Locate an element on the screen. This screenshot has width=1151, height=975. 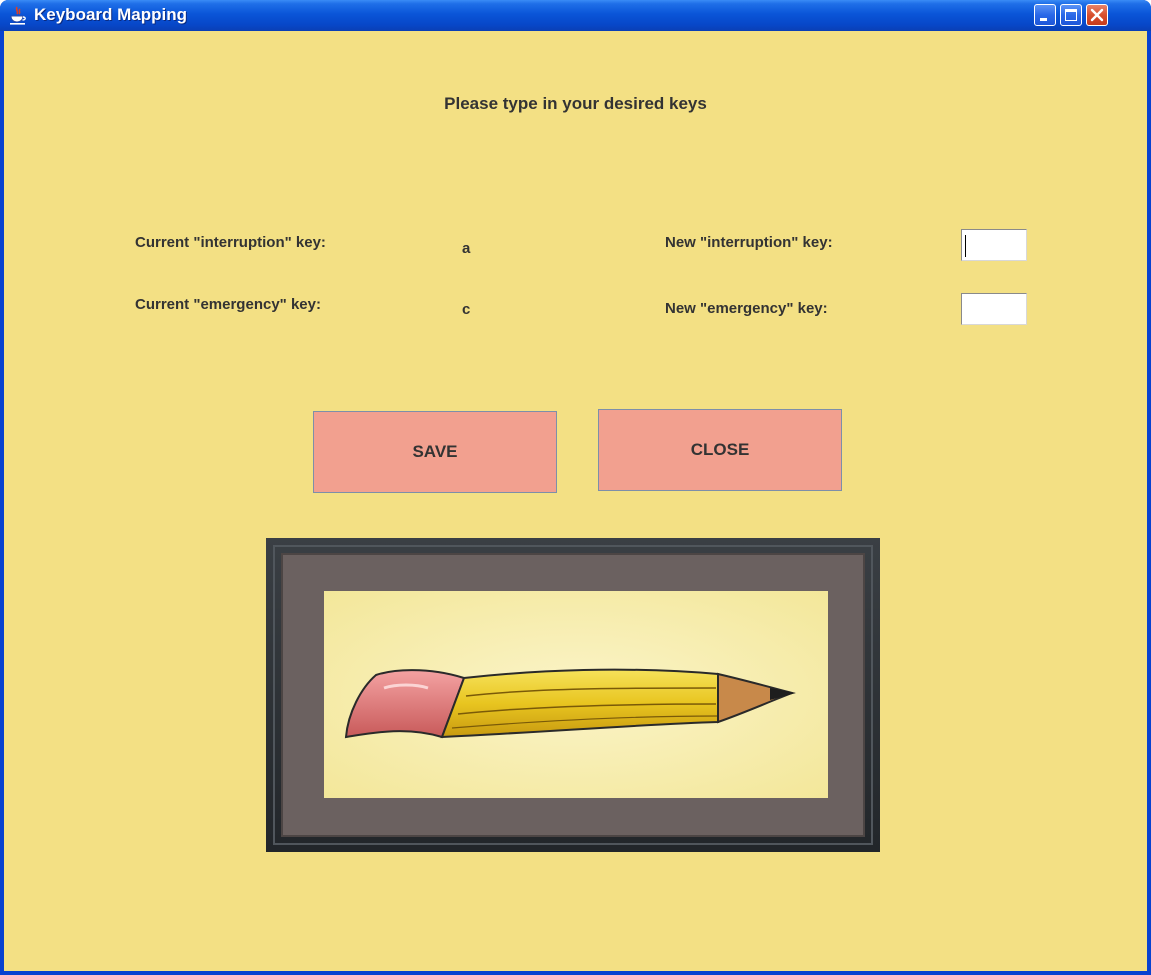
maximize-icon is located at coordinates (1071, 15).